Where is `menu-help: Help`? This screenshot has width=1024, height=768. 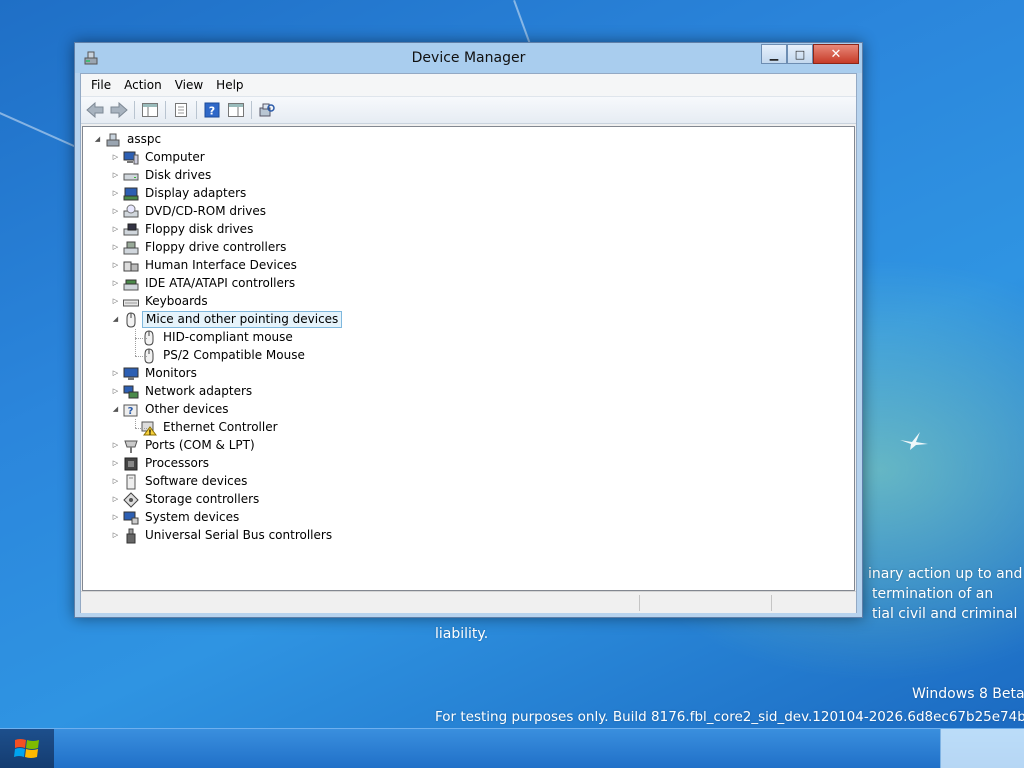 menu-help: Help is located at coordinates (229, 85).